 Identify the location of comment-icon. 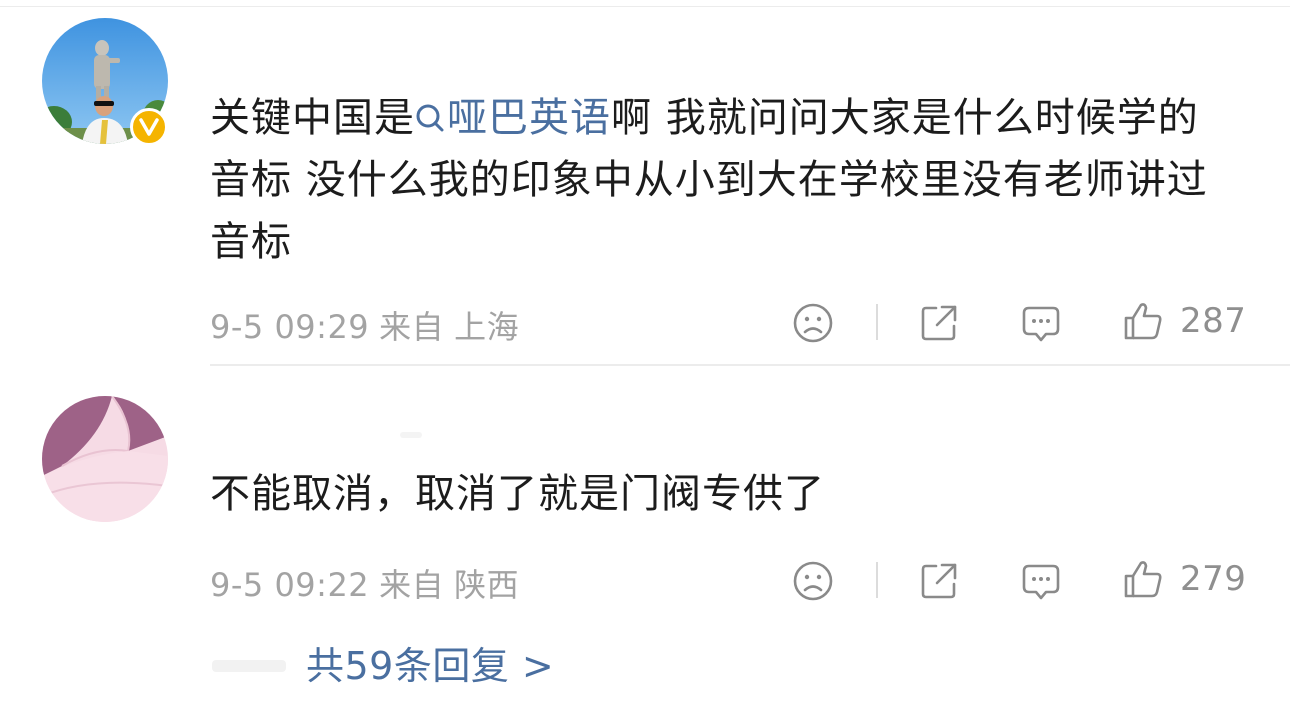
(1041, 582).